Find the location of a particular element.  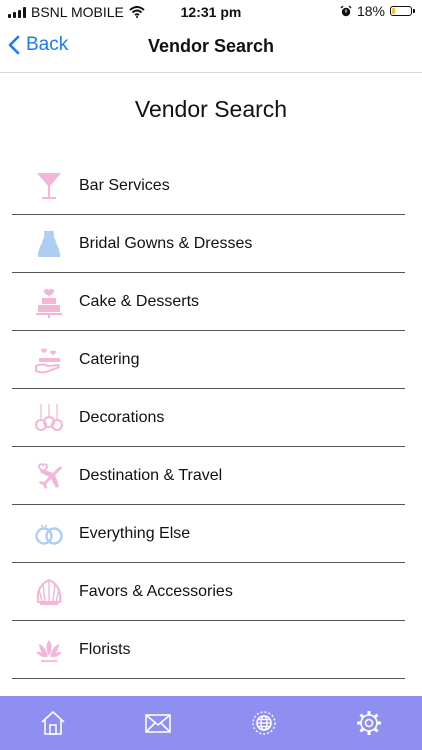

dress-icon is located at coordinates (49, 244).